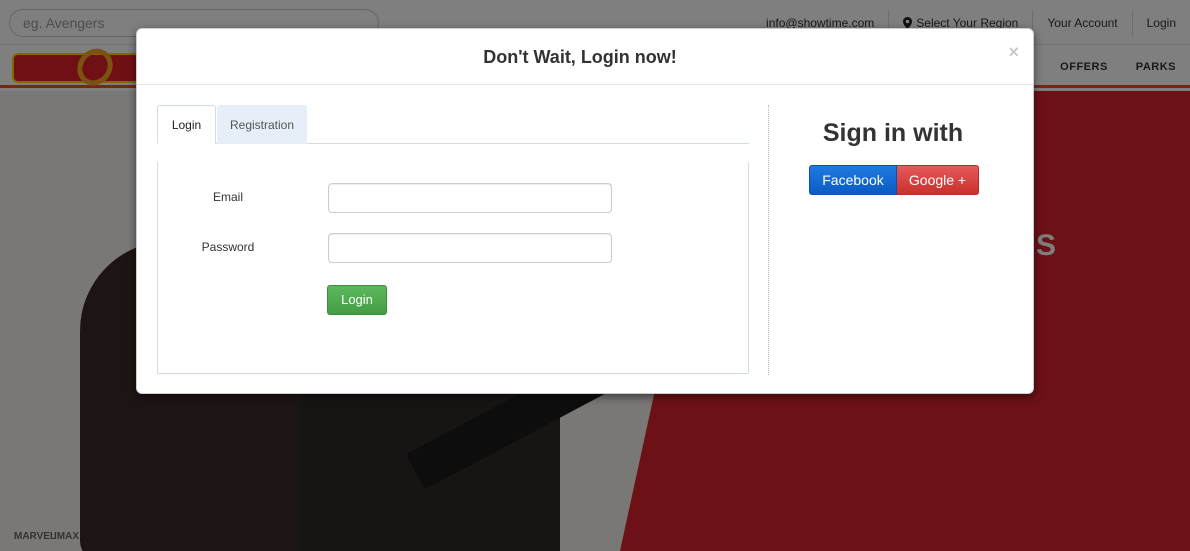 This screenshot has height=551, width=1190. What do you see at coordinates (580, 57) in the screenshot?
I see `modal-title: Don't Wait, Login now!` at bounding box center [580, 57].